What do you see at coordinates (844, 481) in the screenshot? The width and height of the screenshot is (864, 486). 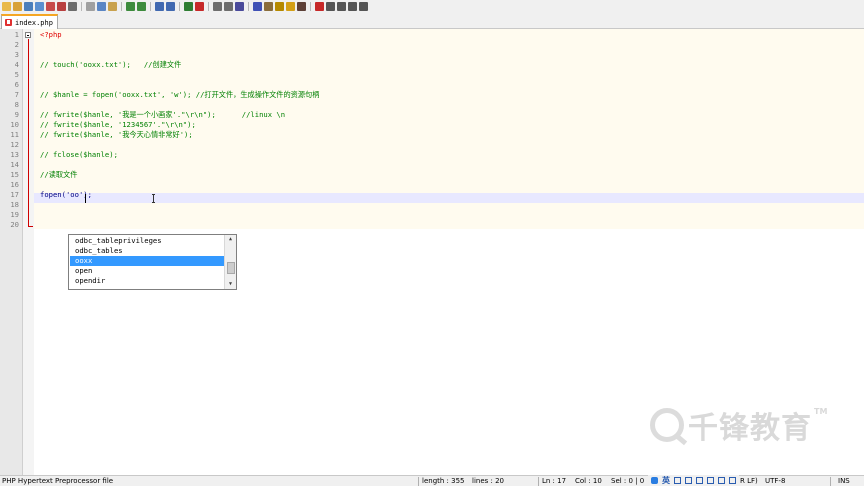 I see `status-mode: INS` at bounding box center [844, 481].